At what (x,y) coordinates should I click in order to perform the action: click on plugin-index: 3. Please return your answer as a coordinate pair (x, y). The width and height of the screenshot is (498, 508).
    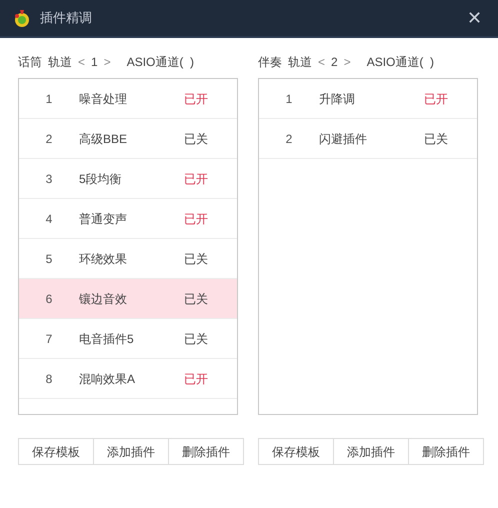
    Looking at the image, I should click on (49, 179).